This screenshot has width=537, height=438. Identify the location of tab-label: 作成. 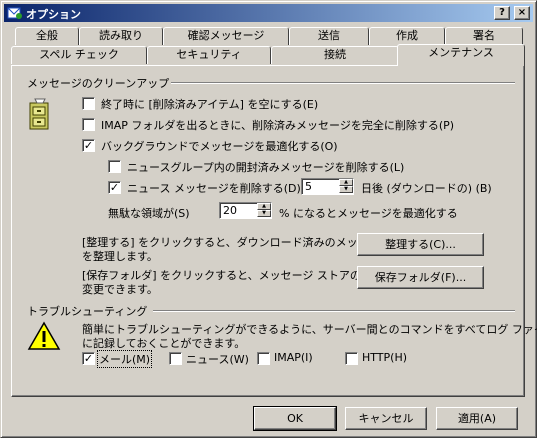
(407, 35).